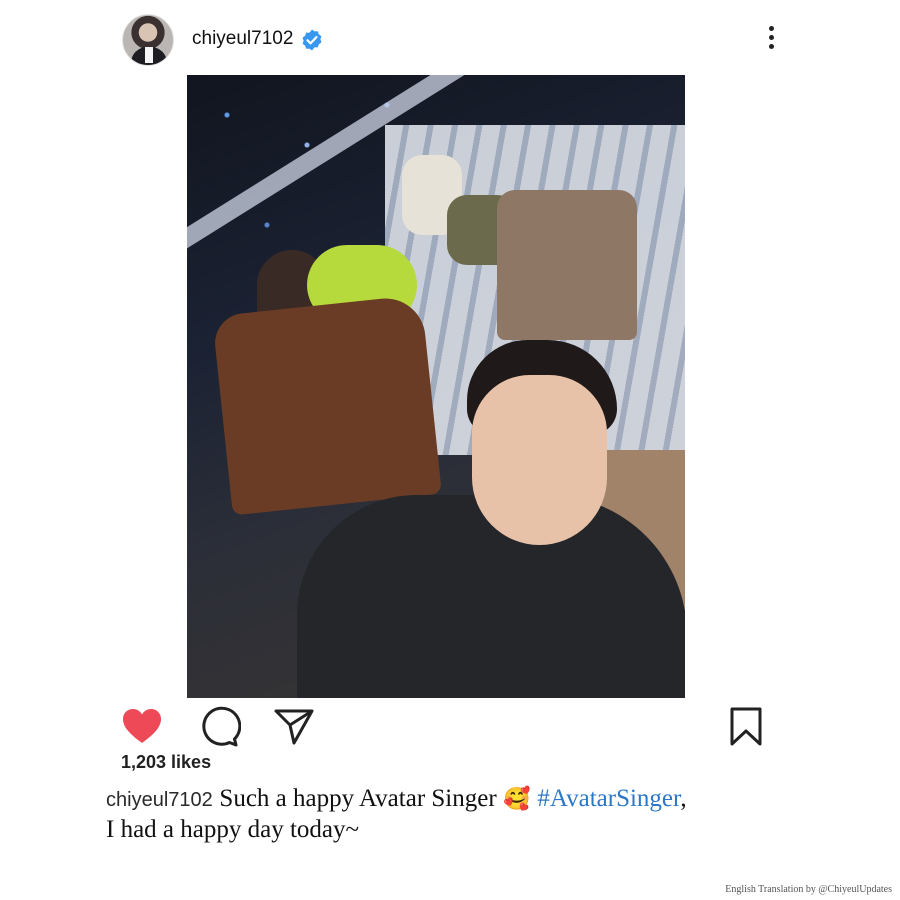  Describe the element at coordinates (683, 798) in the screenshot. I see `caption-comma: ,` at that location.